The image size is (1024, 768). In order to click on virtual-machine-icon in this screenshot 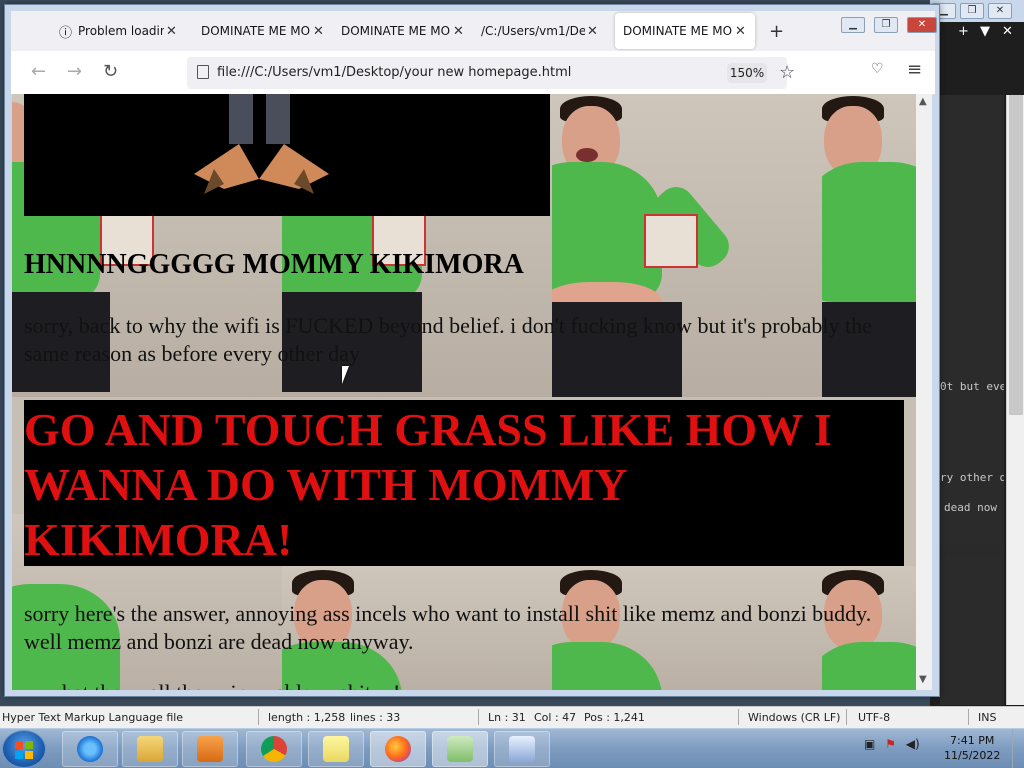, I will do `click(522, 749)`.